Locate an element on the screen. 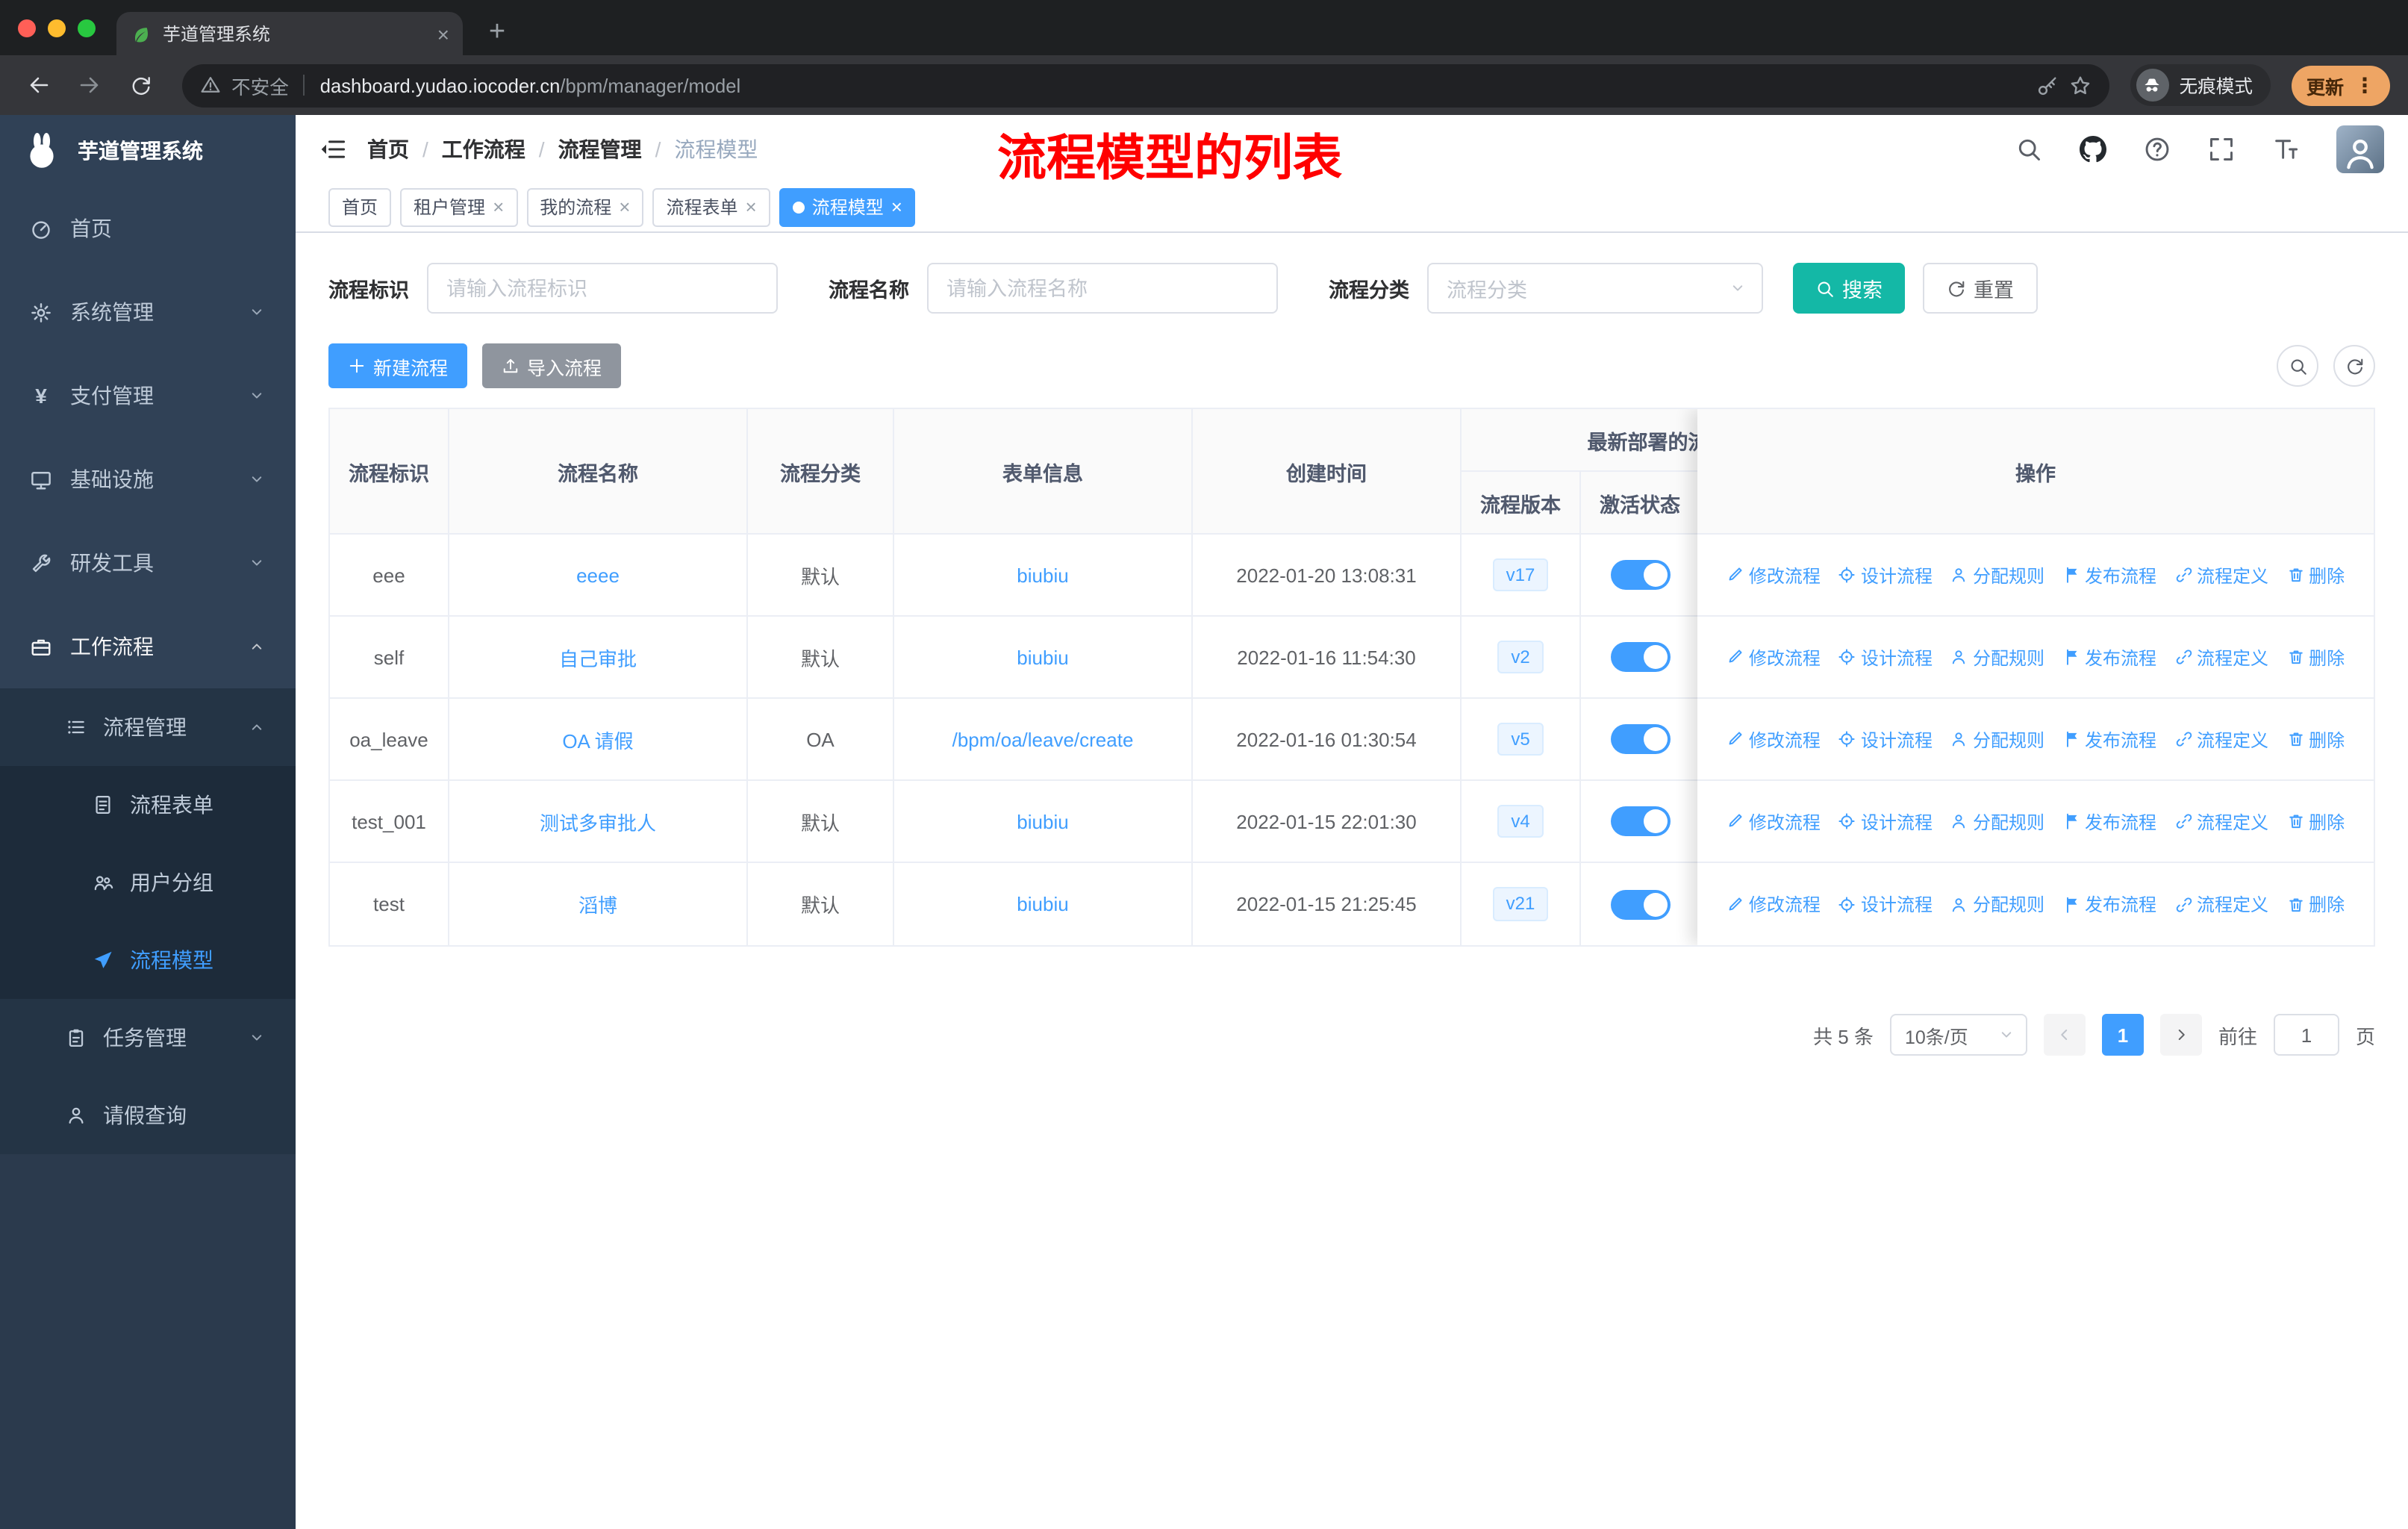 Image resolution: width=2408 pixels, height=1529 pixels. page-size-select: 10条/页 is located at coordinates (1958, 1035).